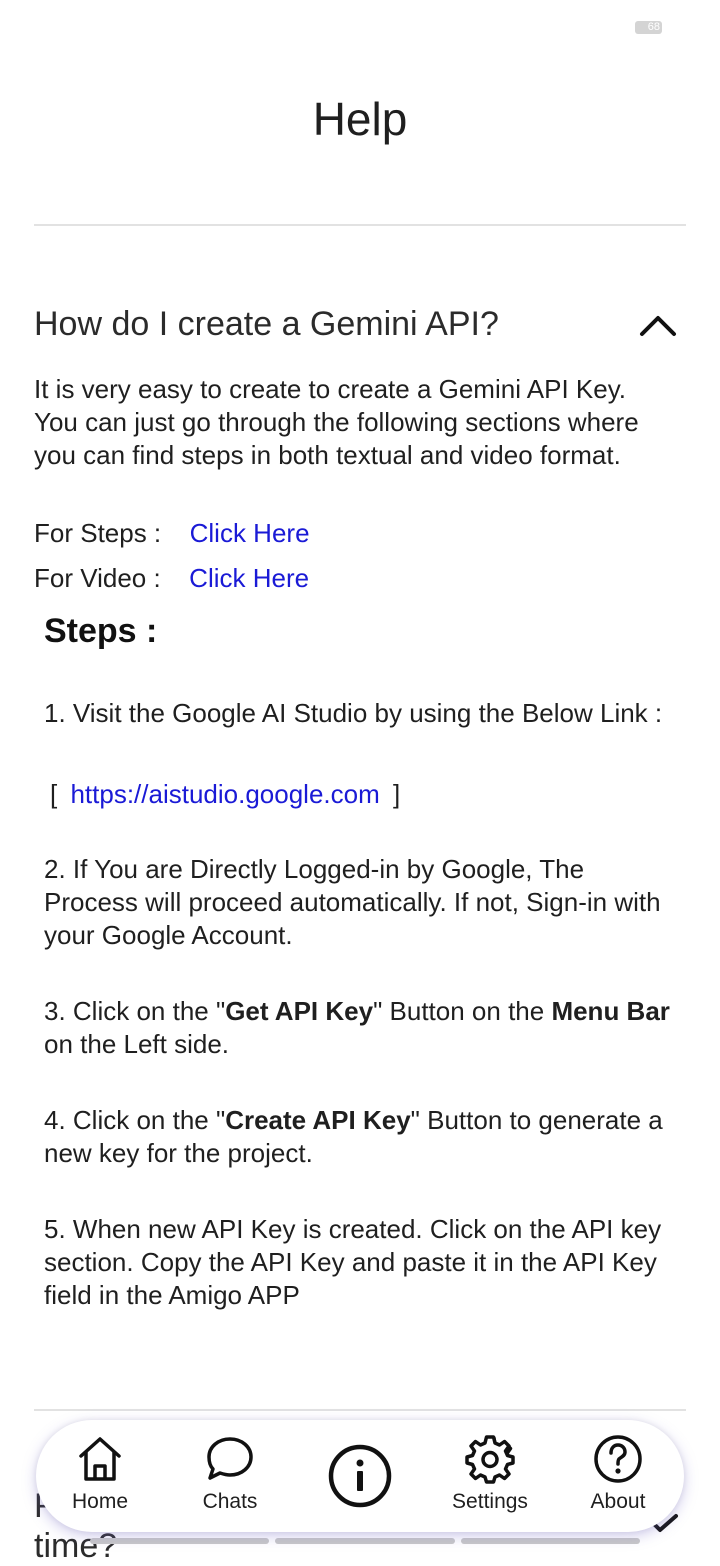  What do you see at coordinates (658, 324) in the screenshot?
I see `chevron-up-icon` at bounding box center [658, 324].